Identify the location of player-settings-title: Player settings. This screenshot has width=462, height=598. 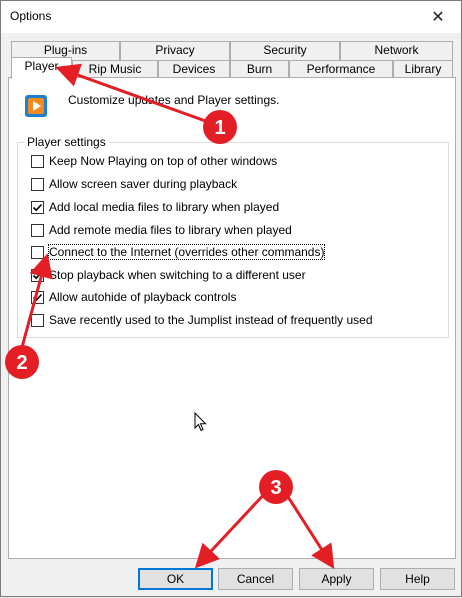
(66, 142).